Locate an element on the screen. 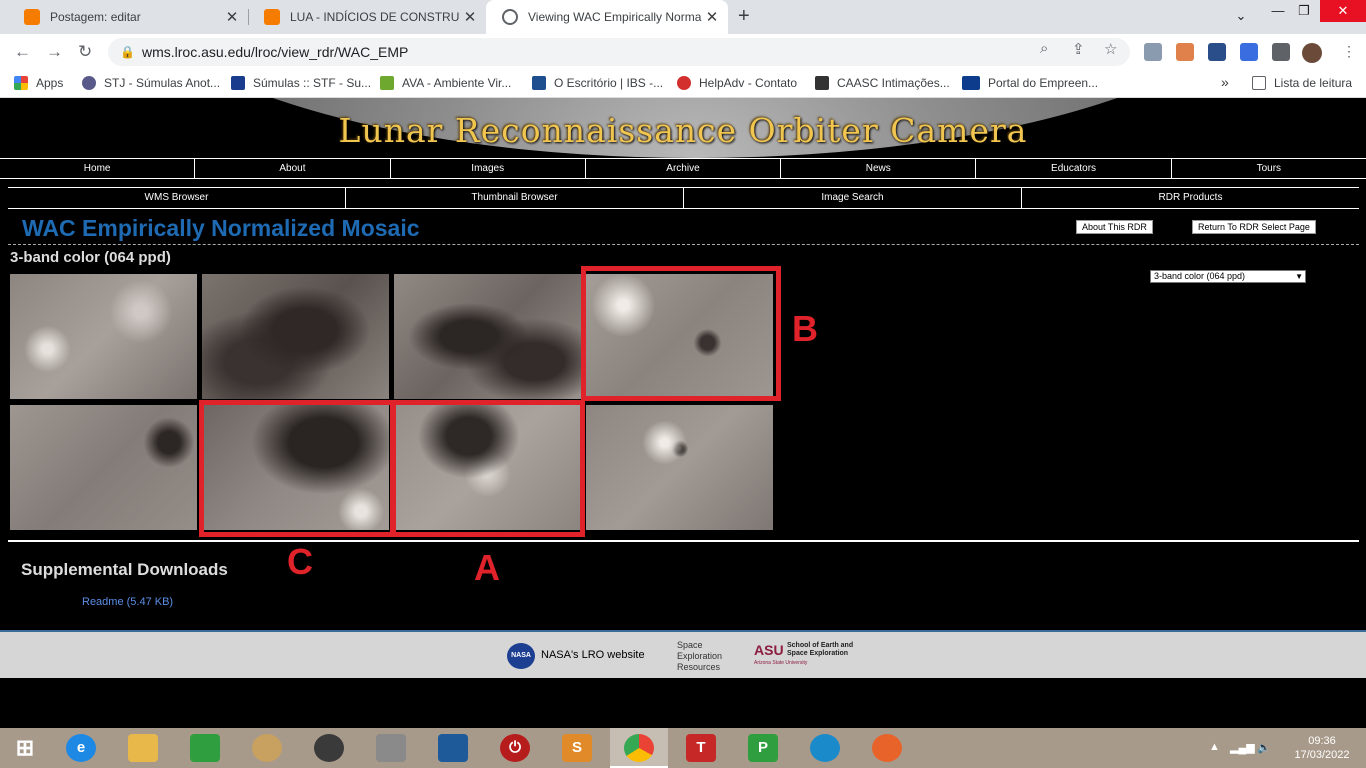 This screenshot has height=768, width=1366. tab-search-button: ⌄ is located at coordinates (1241, 16).